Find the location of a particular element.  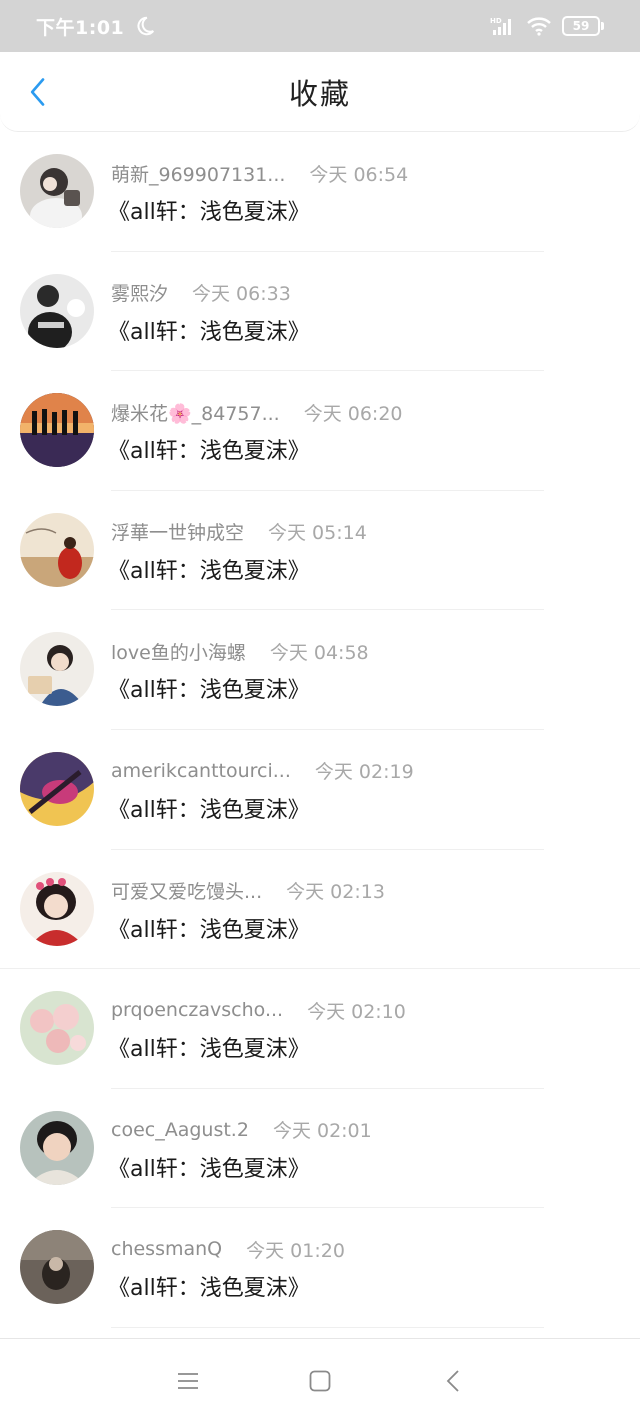

item-meta: 可爱又爱吃馒头... 今天 02:13 is located at coordinates (248, 891).